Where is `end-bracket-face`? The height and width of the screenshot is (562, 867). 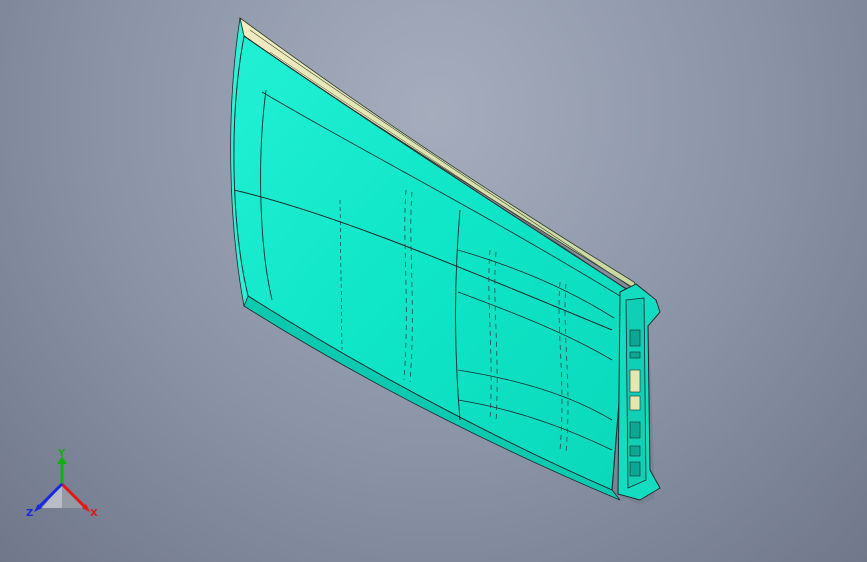
end-bracket-face is located at coordinates (636, 393).